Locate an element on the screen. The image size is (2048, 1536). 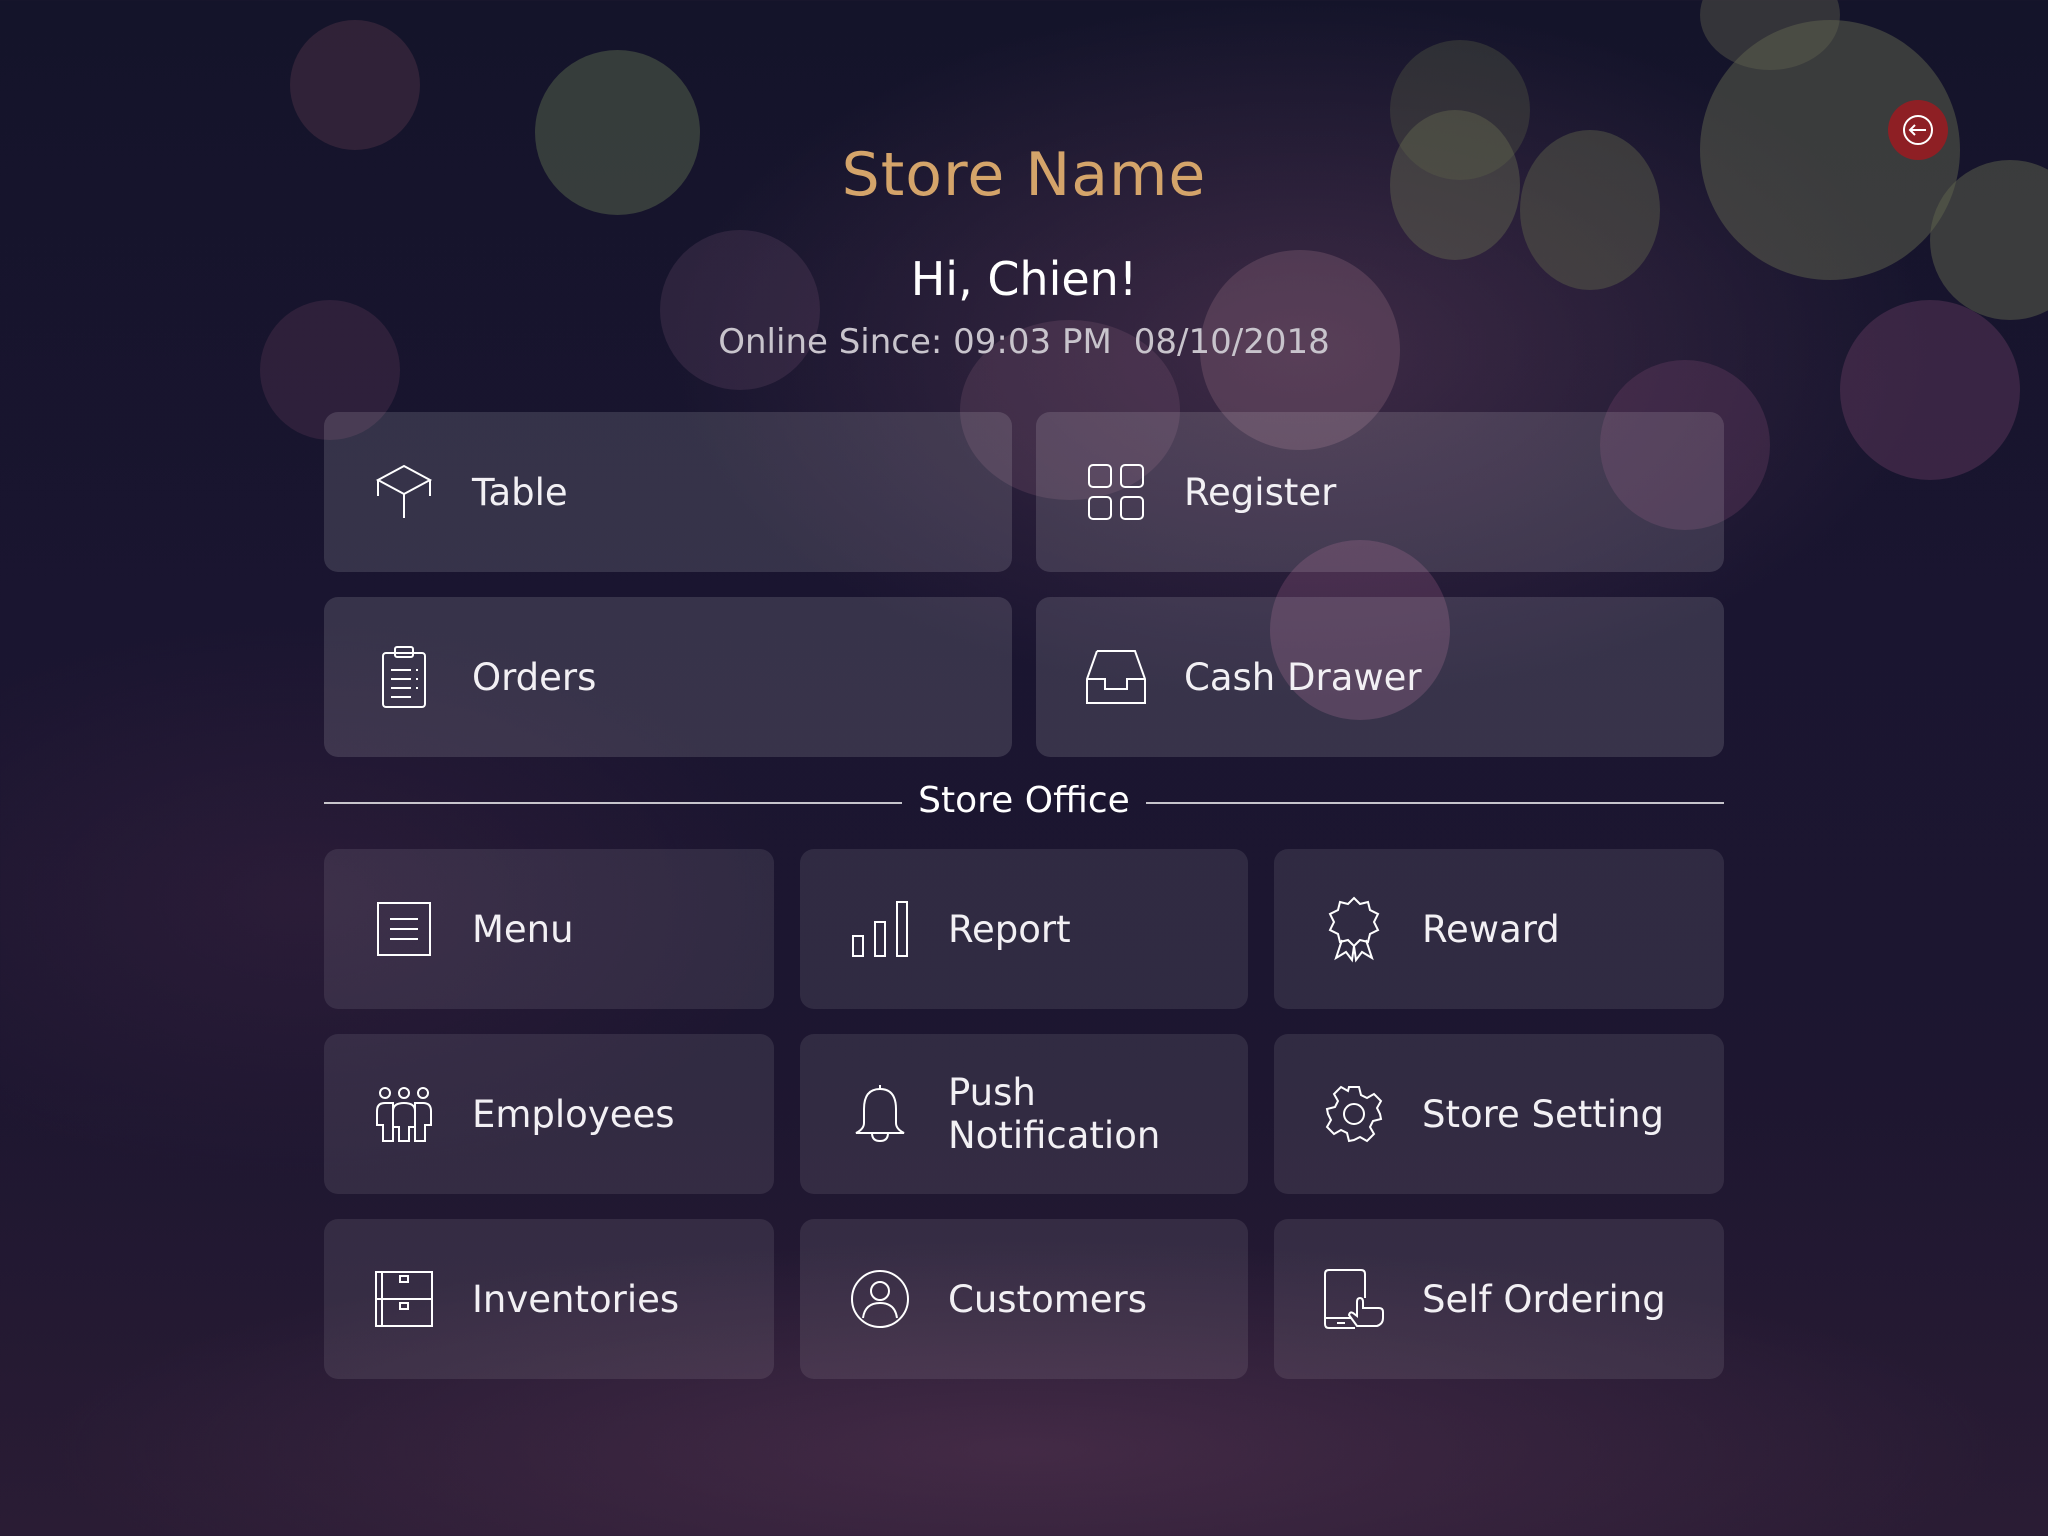
award-ribbon-icon is located at coordinates (1354, 929).